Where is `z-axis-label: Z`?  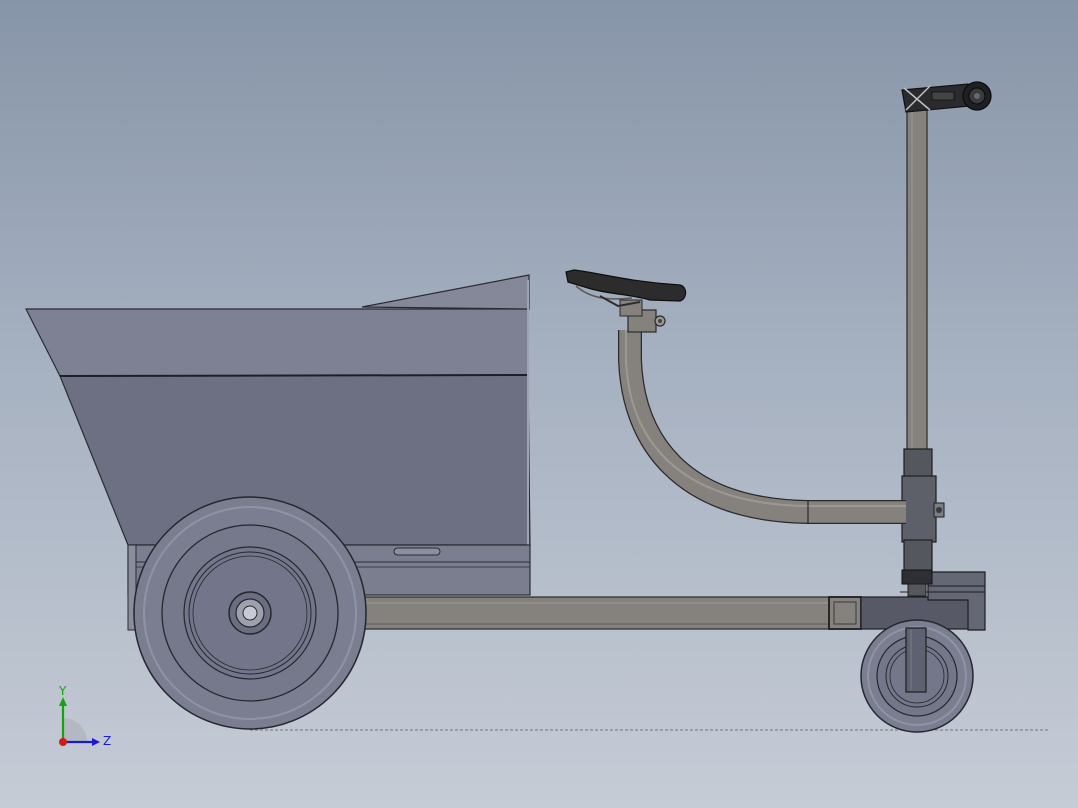
z-axis-label: Z is located at coordinates (107, 741).